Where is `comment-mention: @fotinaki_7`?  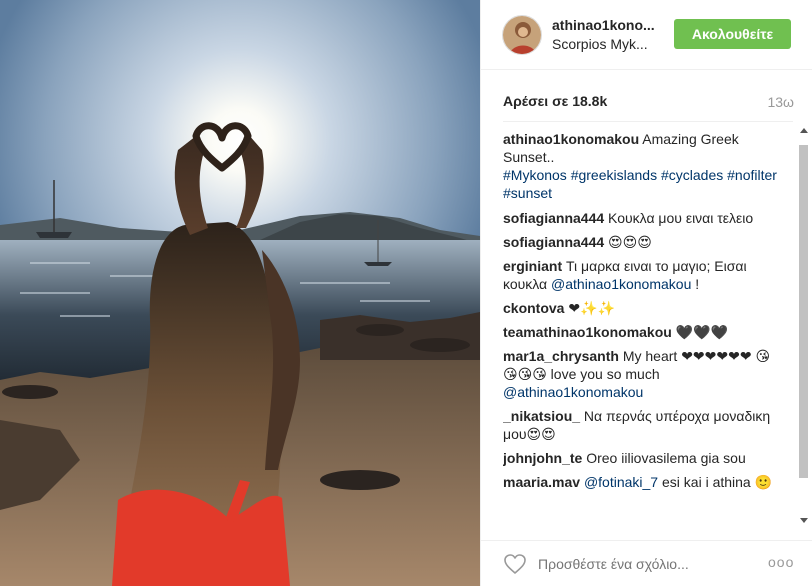 comment-mention: @fotinaki_7 is located at coordinates (621, 482).